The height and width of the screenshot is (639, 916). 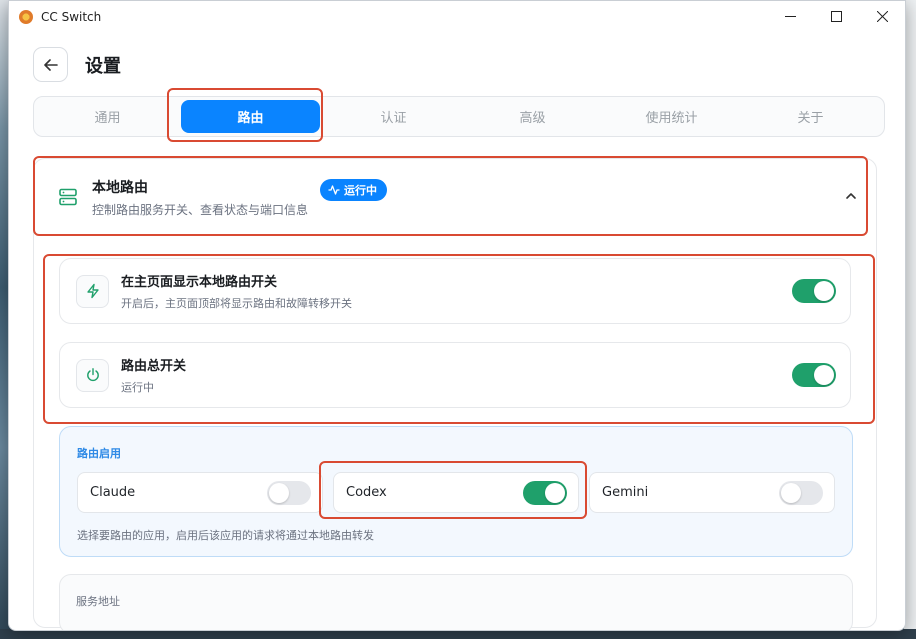 I want to click on row-title: 在主页面显示本地路由开关, so click(x=199, y=282).